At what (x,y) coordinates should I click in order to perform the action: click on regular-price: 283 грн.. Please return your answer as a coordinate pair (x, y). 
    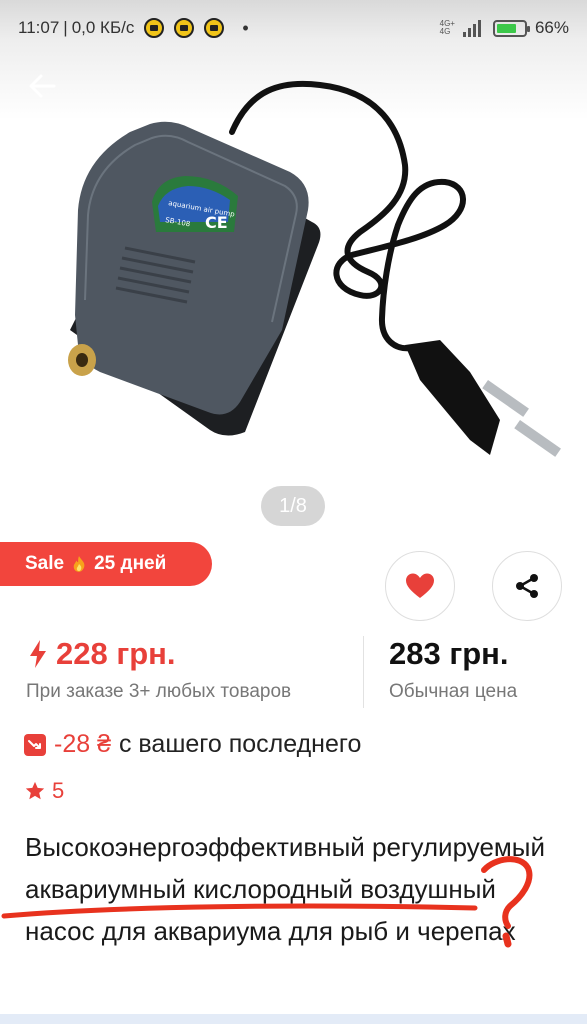
    Looking at the image, I should click on (449, 653).